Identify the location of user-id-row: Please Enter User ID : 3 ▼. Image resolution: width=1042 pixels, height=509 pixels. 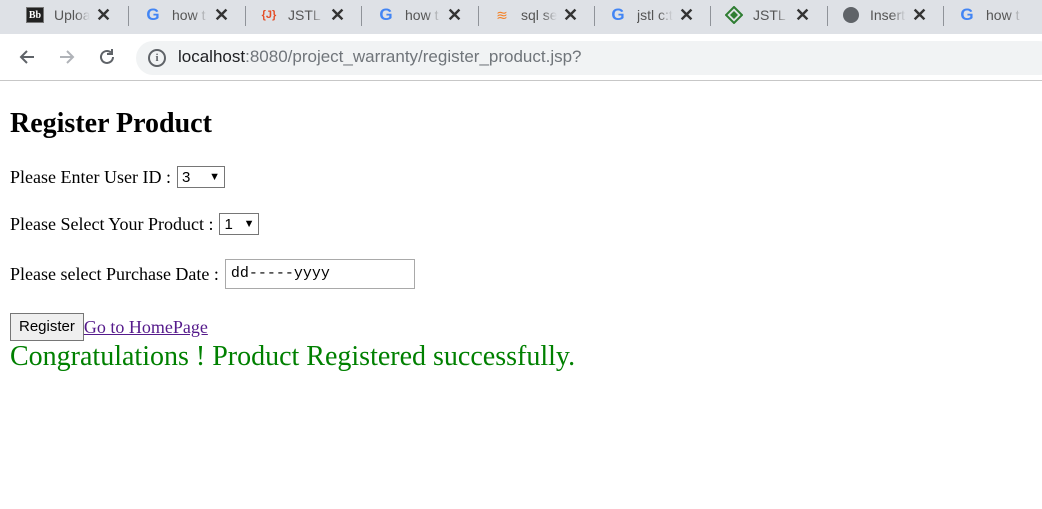
(117, 177).